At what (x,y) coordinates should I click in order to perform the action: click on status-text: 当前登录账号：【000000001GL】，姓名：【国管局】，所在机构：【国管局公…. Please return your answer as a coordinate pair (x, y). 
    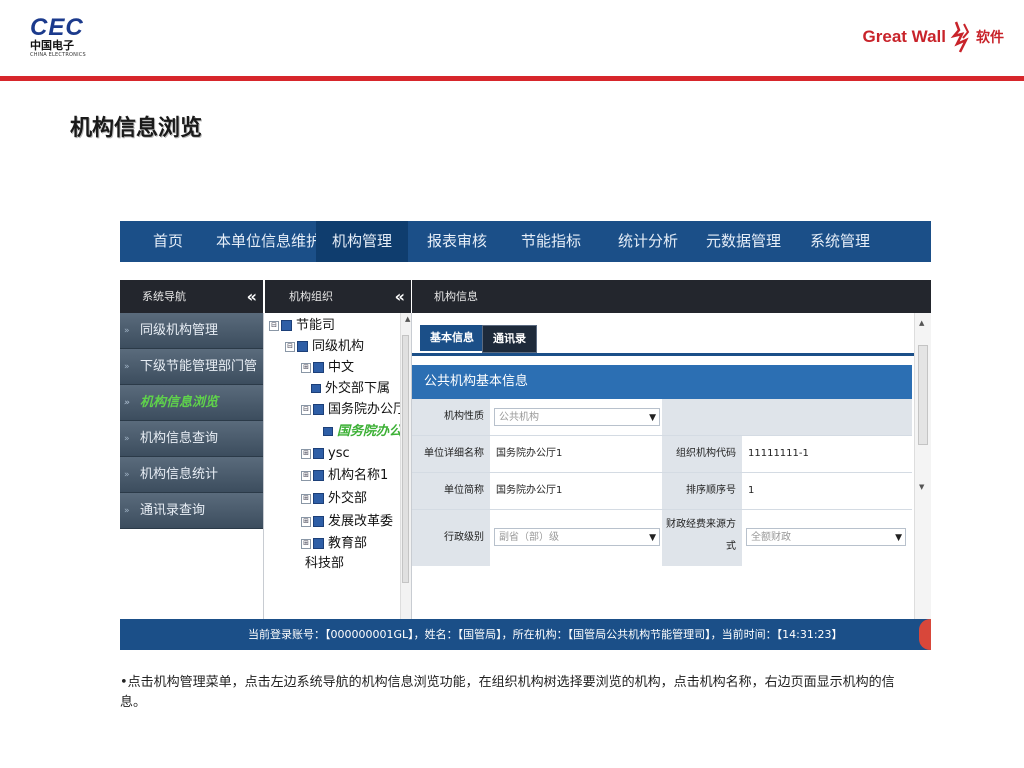
    Looking at the image, I should click on (545, 634).